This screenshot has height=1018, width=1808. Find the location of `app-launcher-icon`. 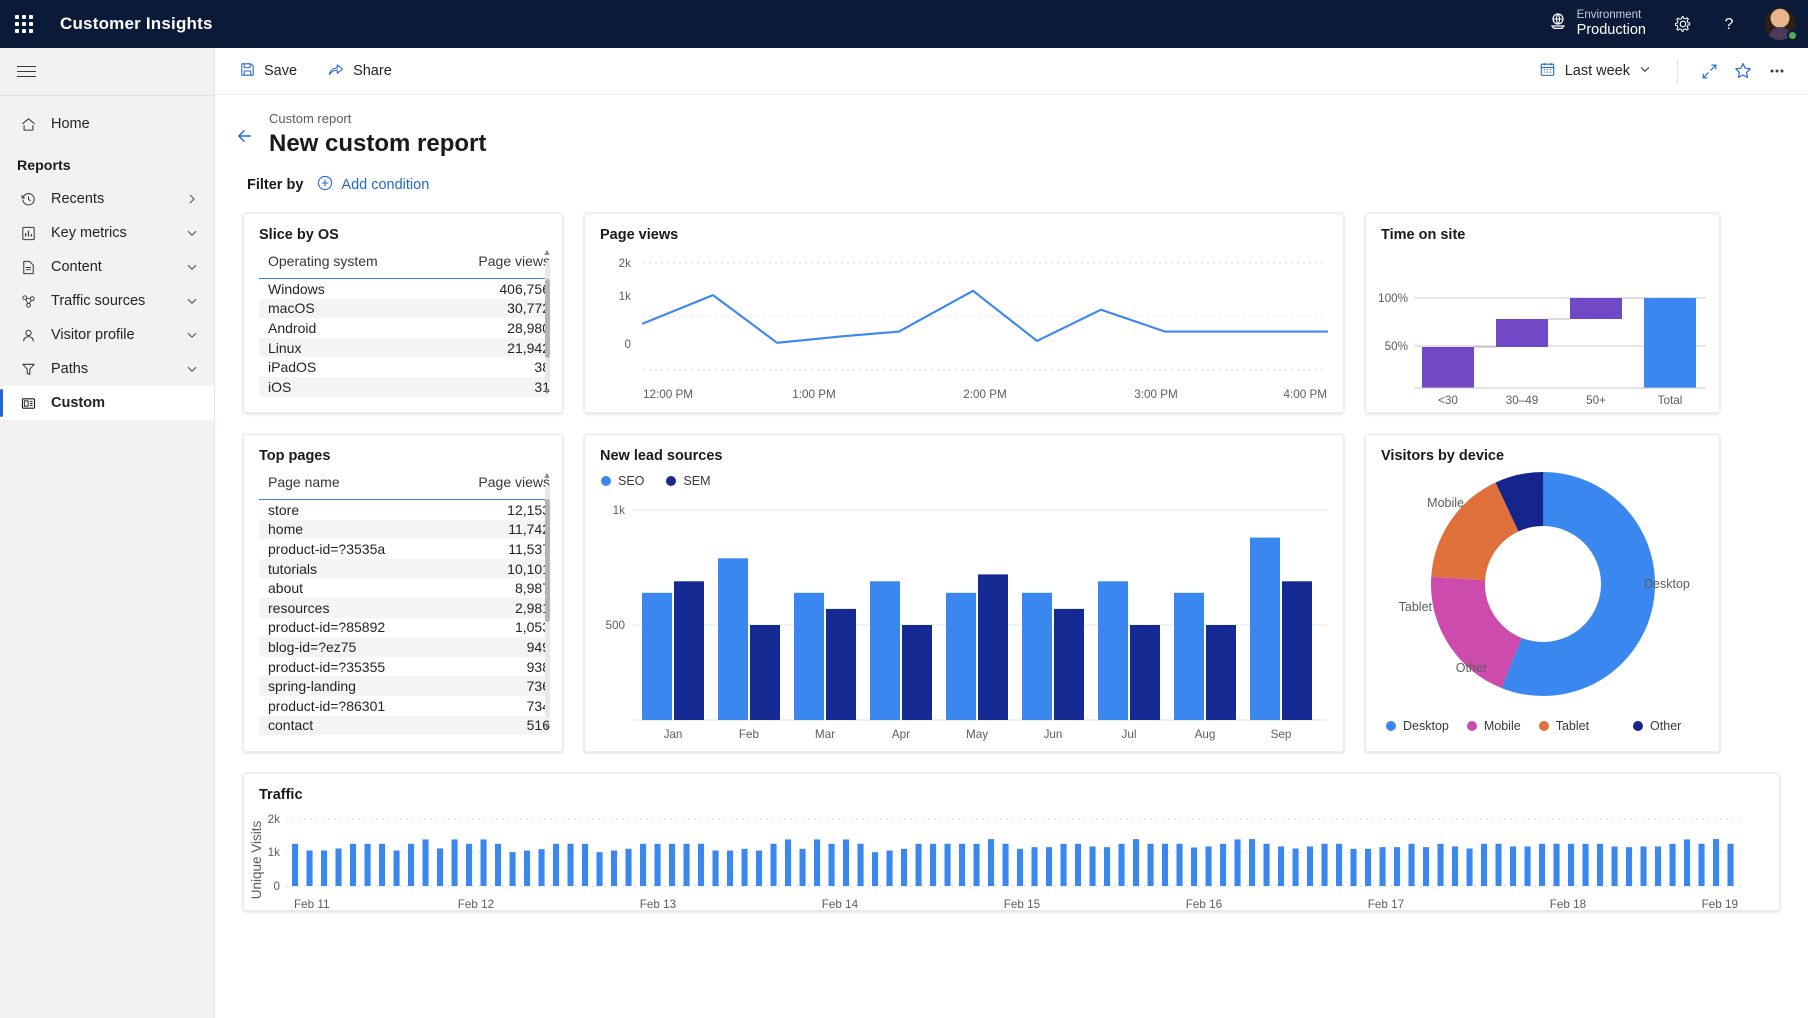

app-launcher-icon is located at coordinates (24, 24).